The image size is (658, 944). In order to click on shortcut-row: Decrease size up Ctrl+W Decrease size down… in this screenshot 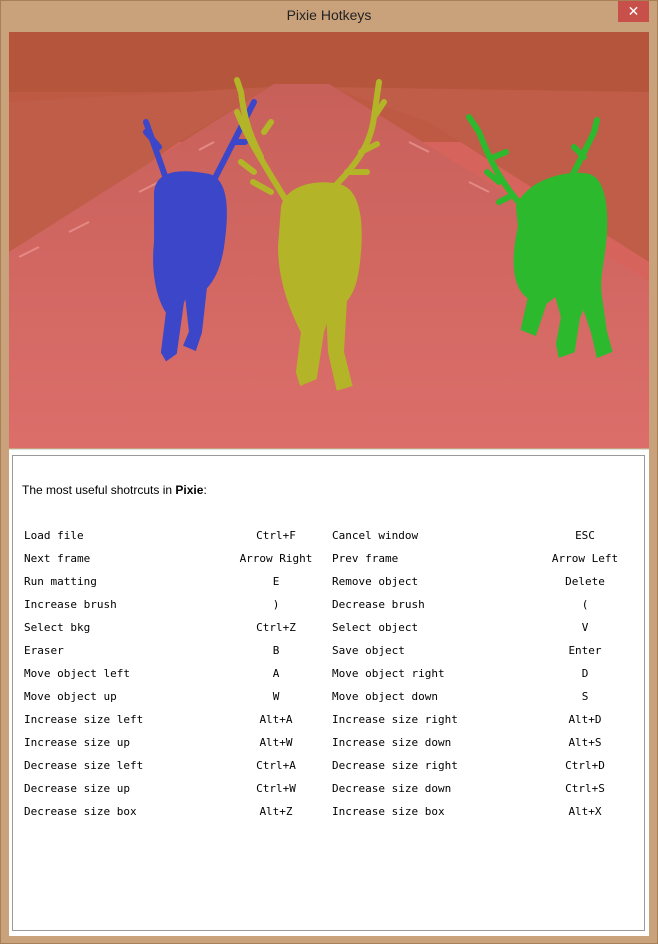, I will do `click(332, 788)`.